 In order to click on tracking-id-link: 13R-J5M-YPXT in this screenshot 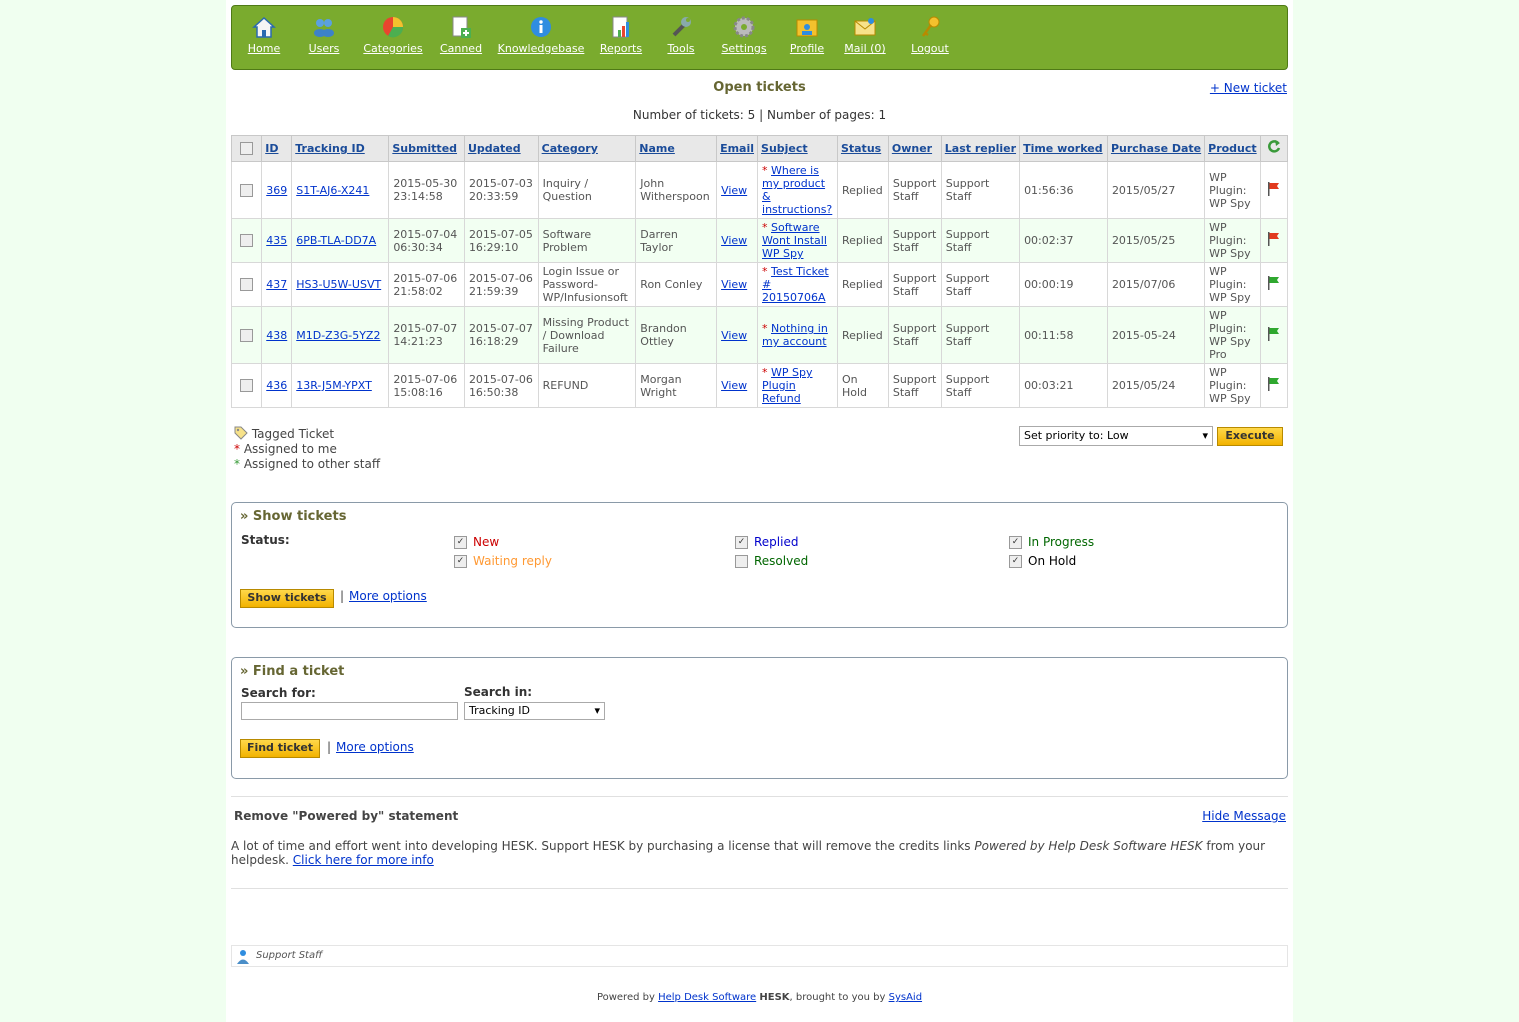, I will do `click(334, 385)`.